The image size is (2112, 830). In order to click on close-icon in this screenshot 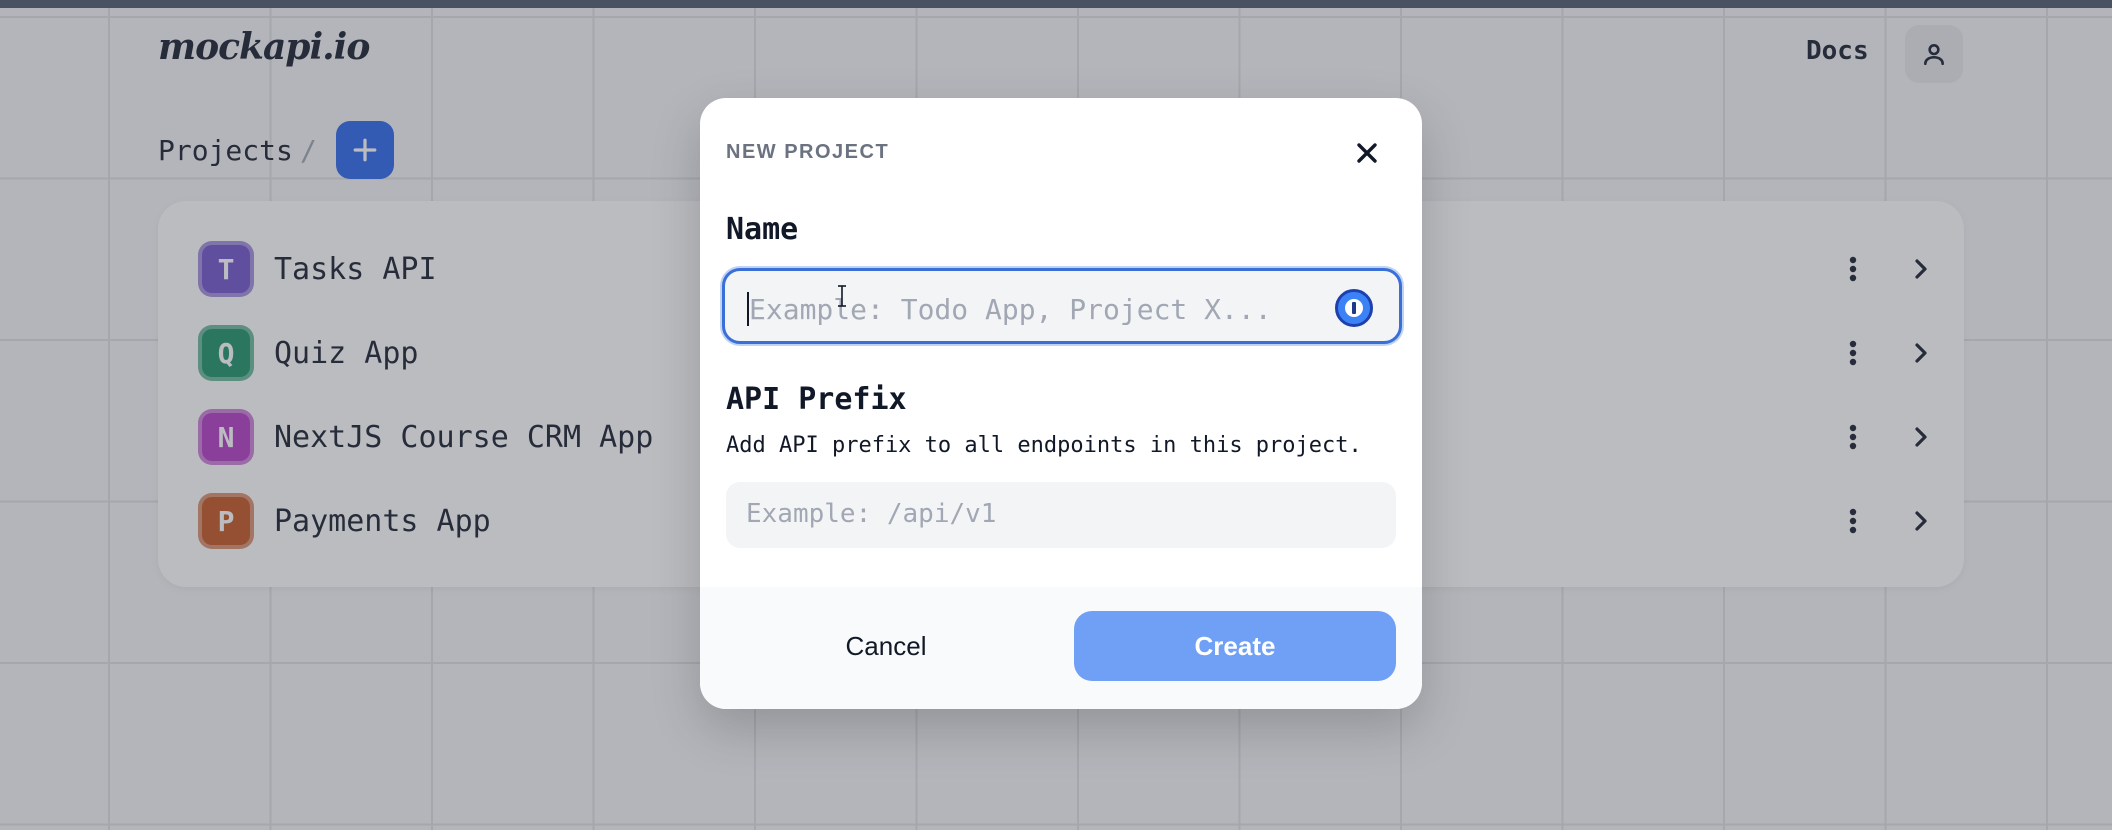, I will do `click(1367, 153)`.